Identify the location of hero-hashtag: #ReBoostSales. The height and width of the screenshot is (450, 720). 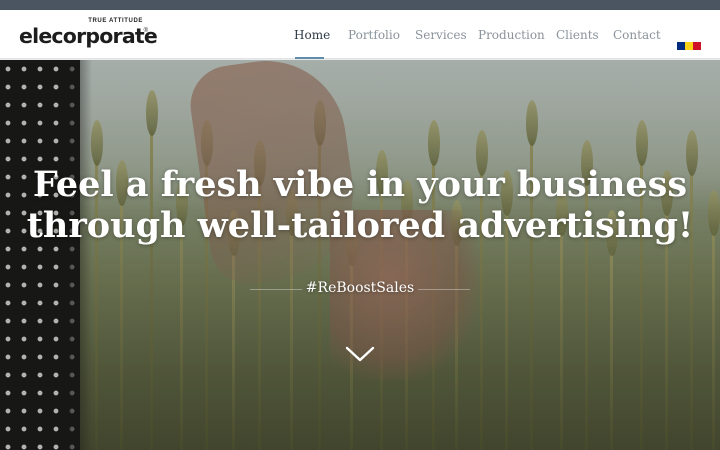
(360, 288).